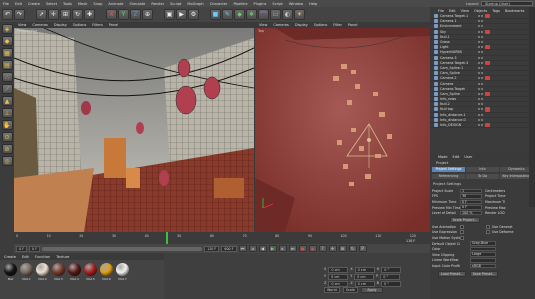 The width and height of the screenshot is (535, 299). What do you see at coordinates (282, 248) in the screenshot?
I see `next-key-icon: ▸` at bounding box center [282, 248].